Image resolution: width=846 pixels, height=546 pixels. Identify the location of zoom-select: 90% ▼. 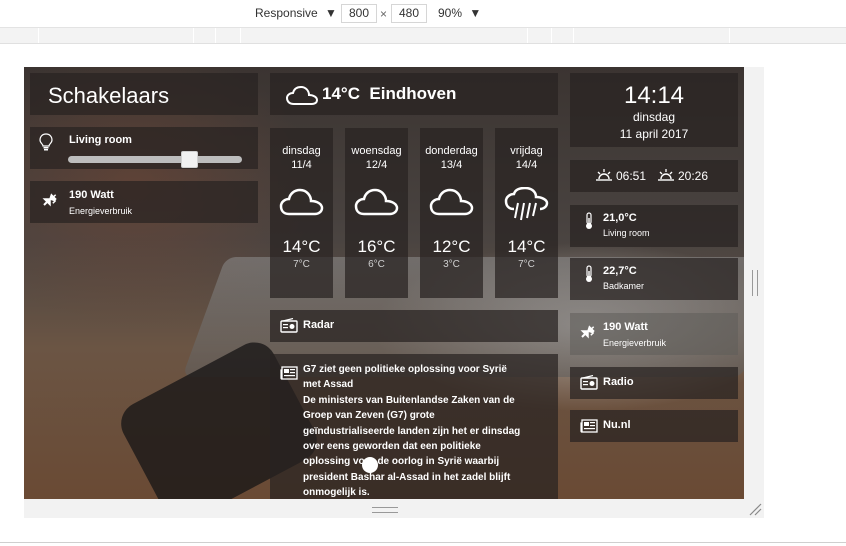
(459, 13).